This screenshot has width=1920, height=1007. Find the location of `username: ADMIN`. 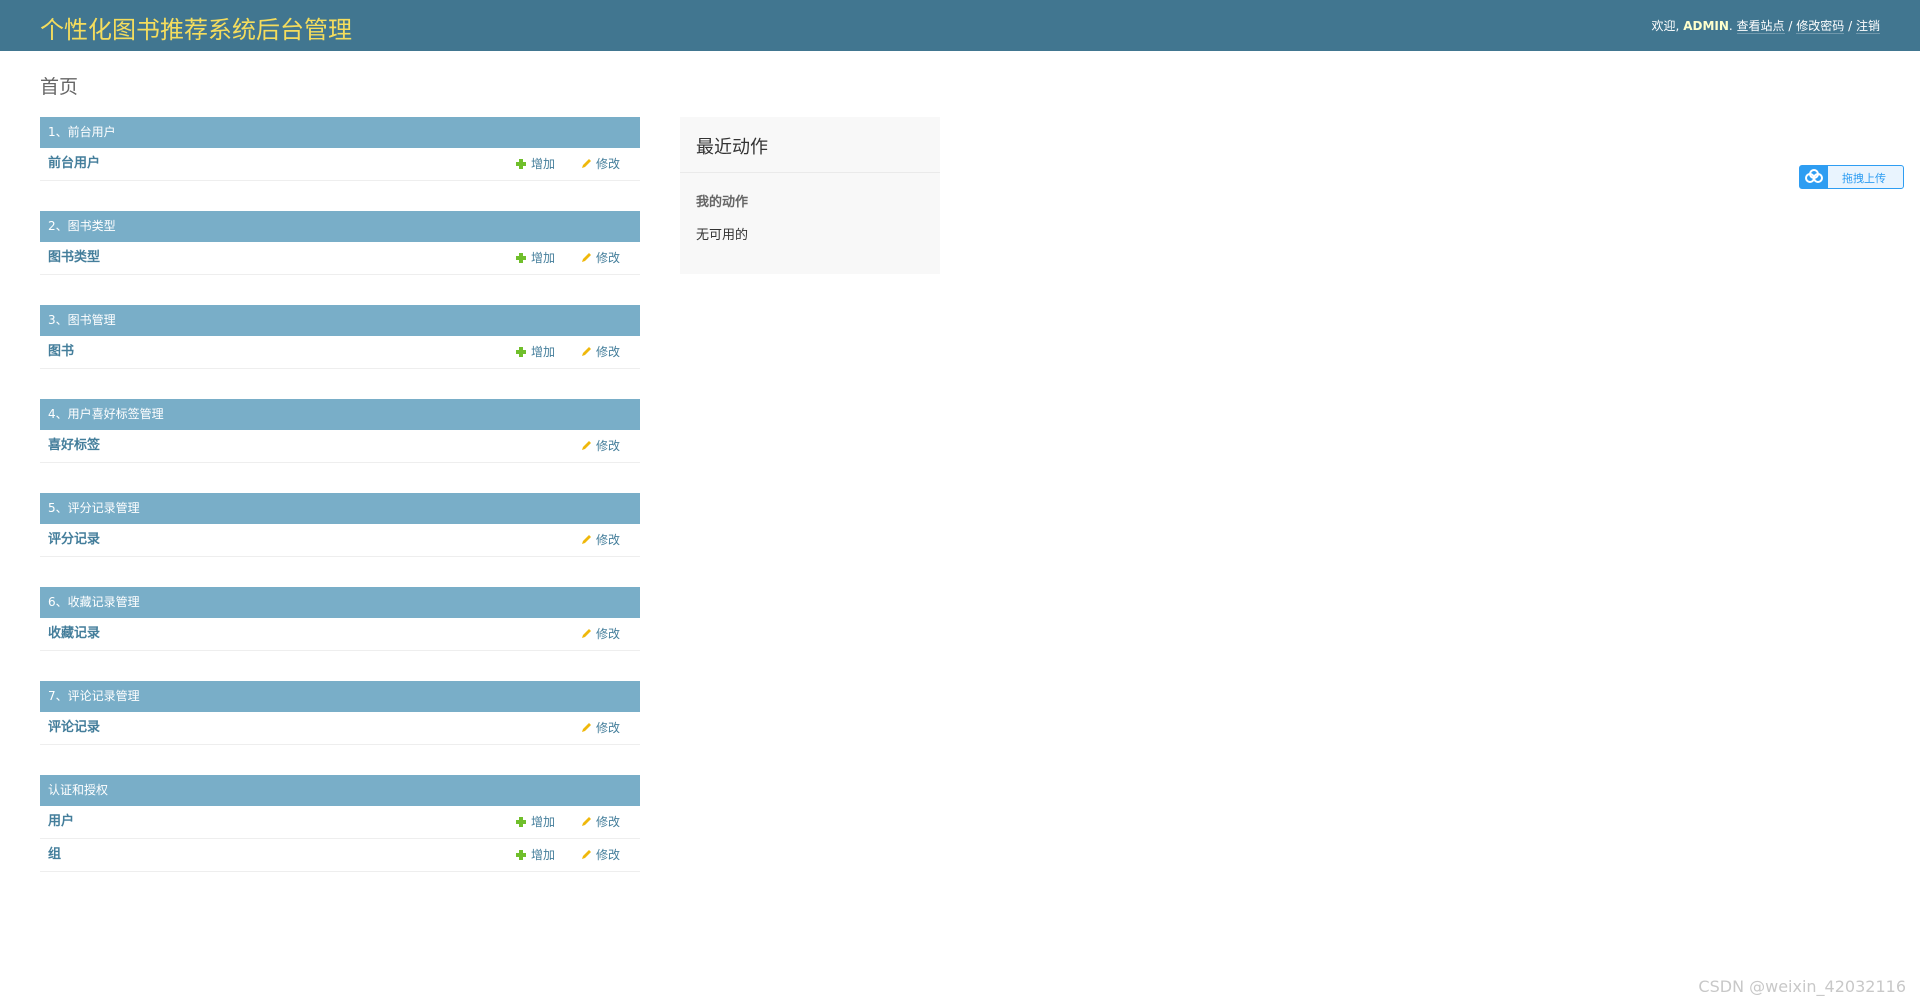

username: ADMIN is located at coordinates (1706, 26).